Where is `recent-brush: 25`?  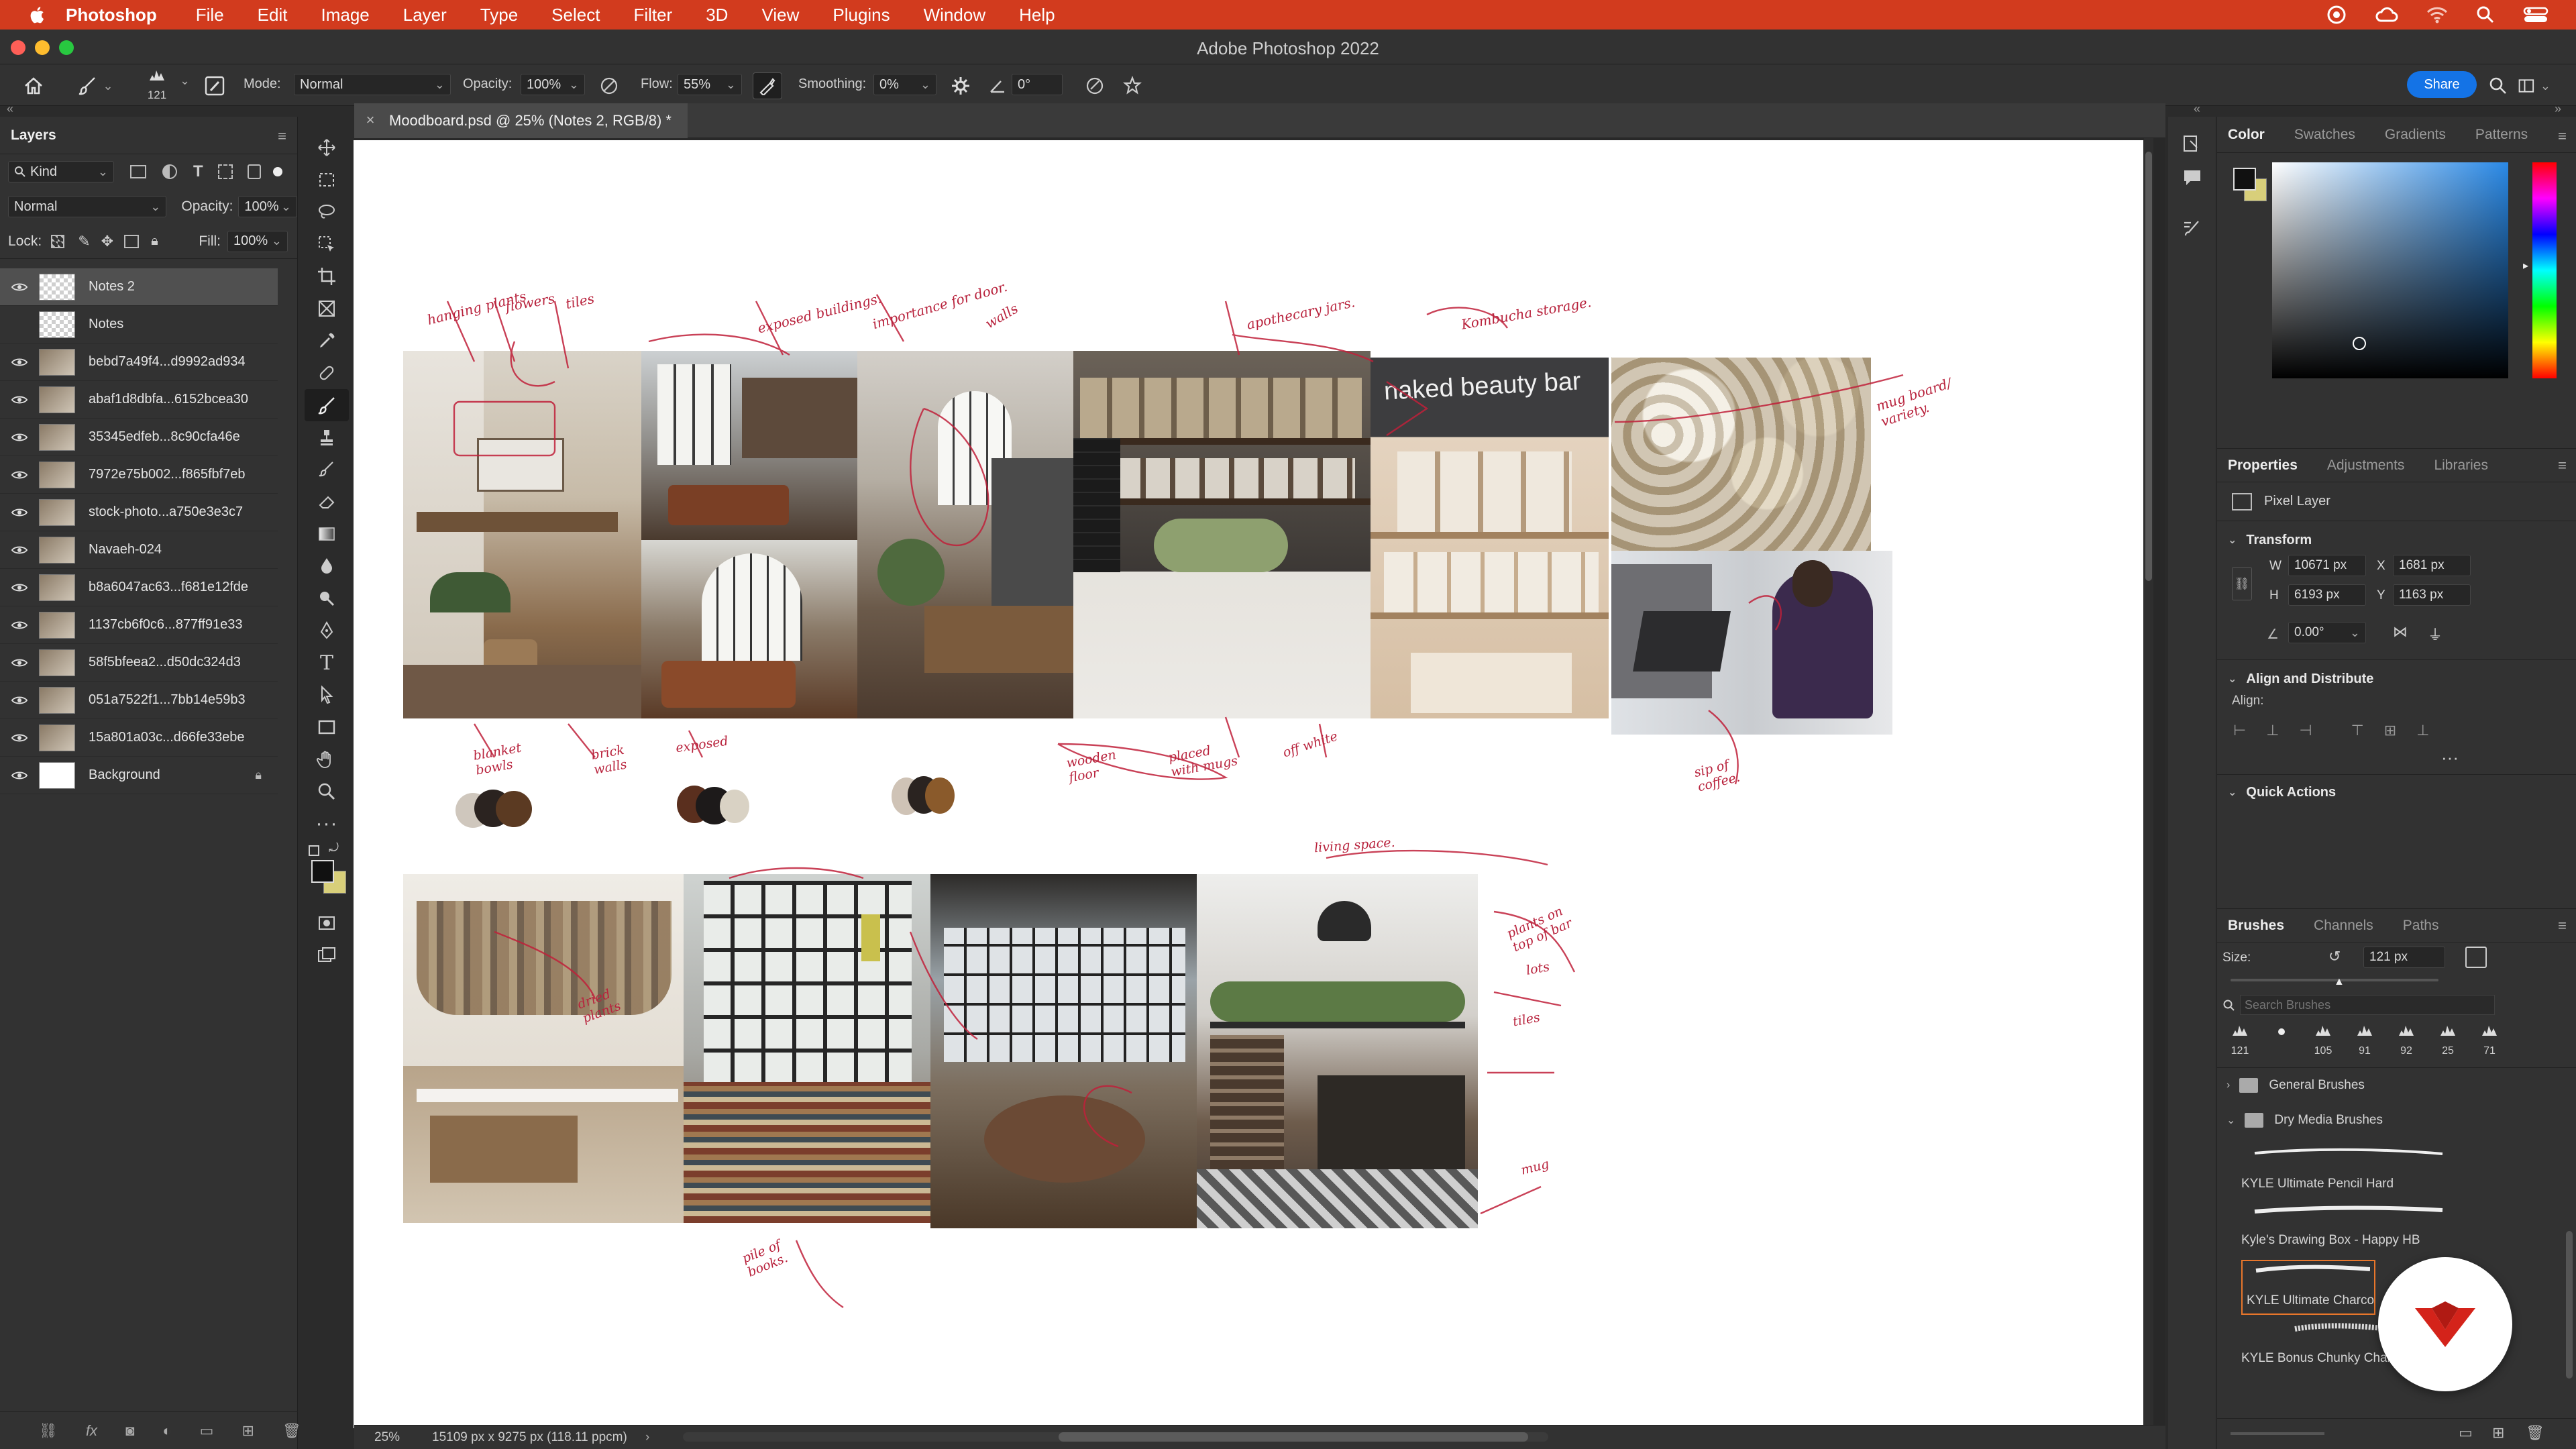 recent-brush: 25 is located at coordinates (2448, 1039).